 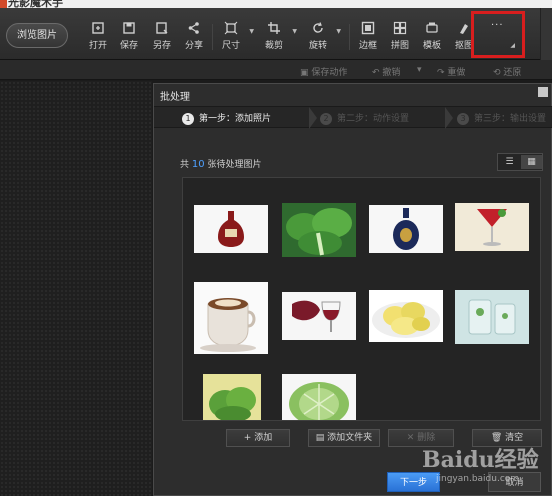 What do you see at coordinates (162, 28) in the screenshot?
I see `save-as-icon` at bounding box center [162, 28].